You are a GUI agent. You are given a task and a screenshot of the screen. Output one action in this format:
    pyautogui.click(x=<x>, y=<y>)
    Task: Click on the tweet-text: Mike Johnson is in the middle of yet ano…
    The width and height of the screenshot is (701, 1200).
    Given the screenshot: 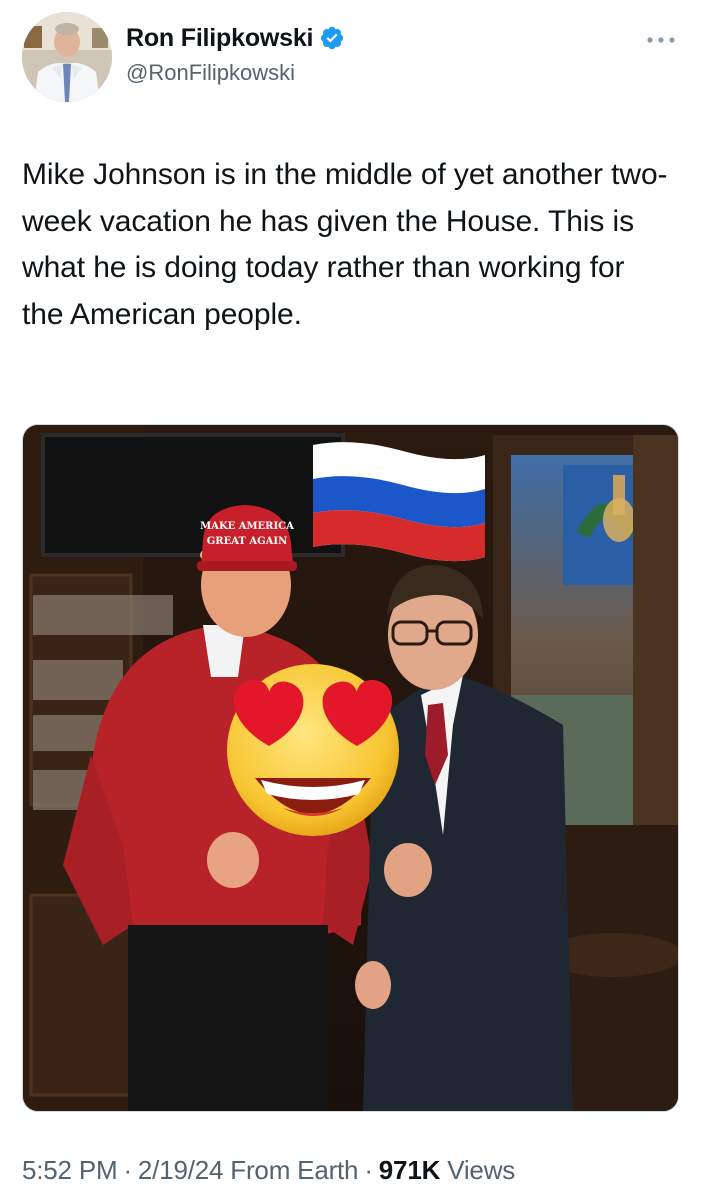 What is the action you would take?
    pyautogui.click(x=345, y=244)
    